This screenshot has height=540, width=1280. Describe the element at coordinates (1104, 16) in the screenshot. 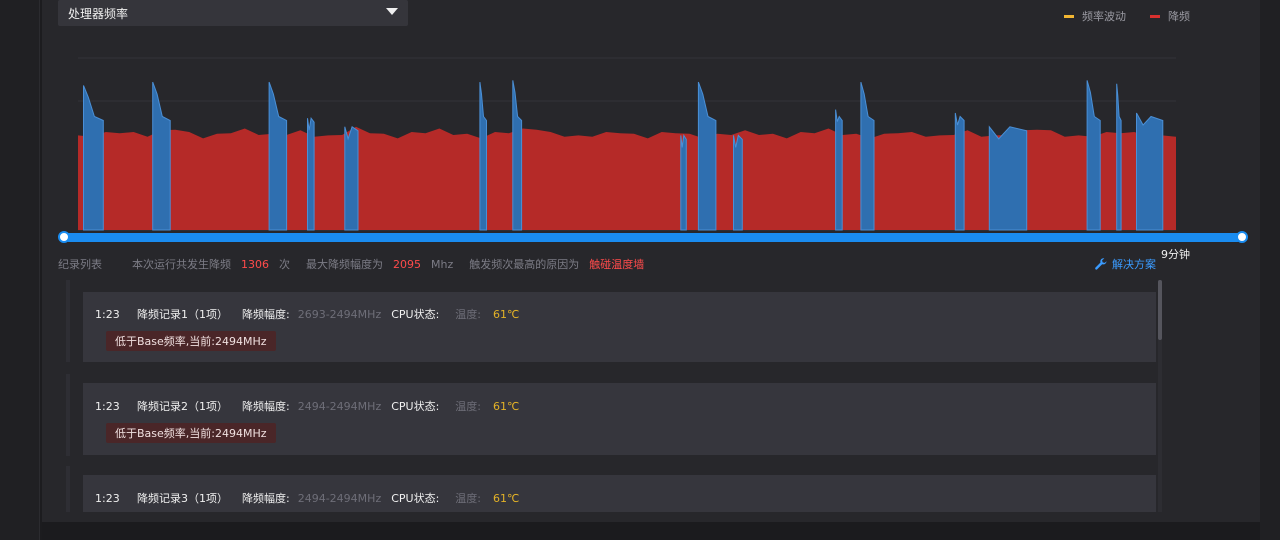

I see `legend-label-fluctuation: 频率波动` at that location.